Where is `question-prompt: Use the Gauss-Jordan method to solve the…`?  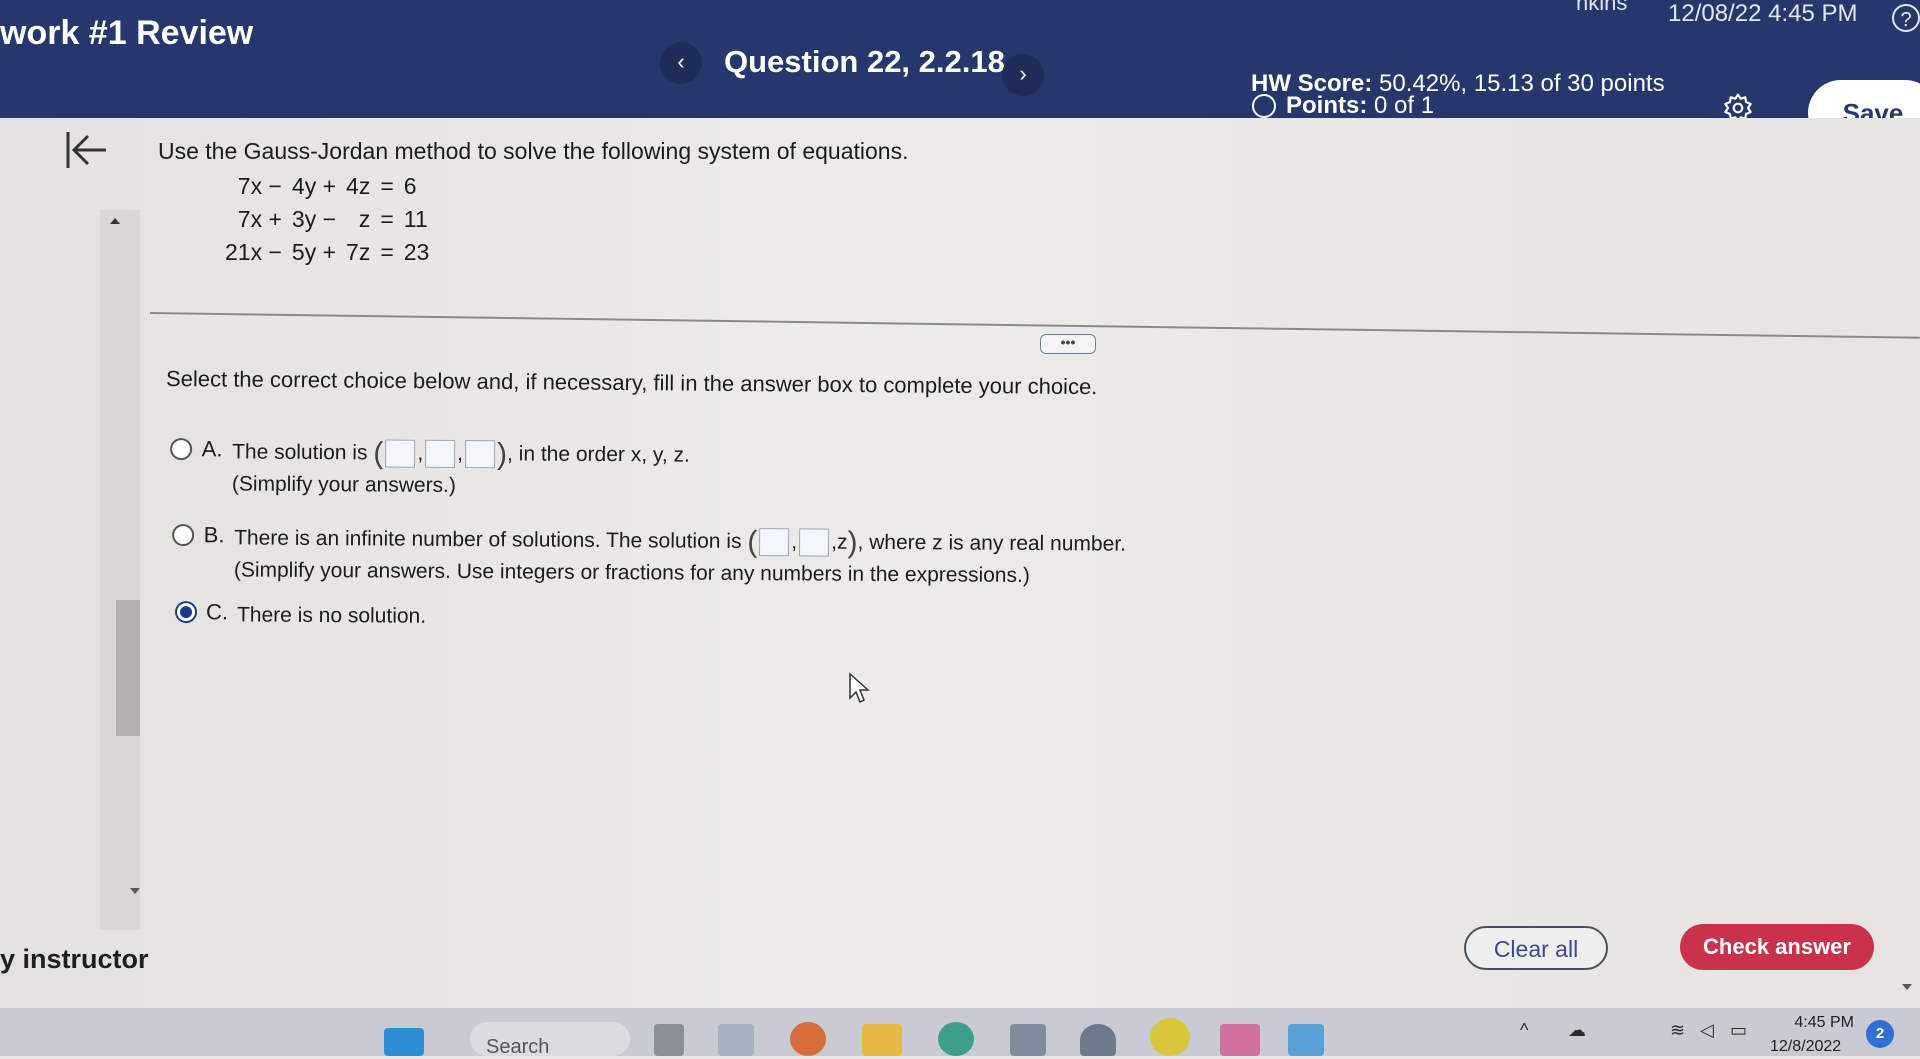 question-prompt: Use the Gauss-Jordan method to solve the… is located at coordinates (533, 151).